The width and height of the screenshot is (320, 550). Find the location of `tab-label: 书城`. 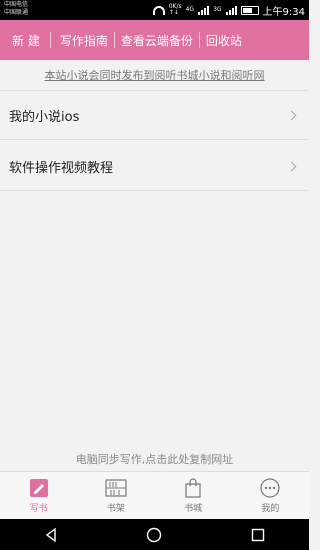

tab-label: 书城 is located at coordinates (193, 509).